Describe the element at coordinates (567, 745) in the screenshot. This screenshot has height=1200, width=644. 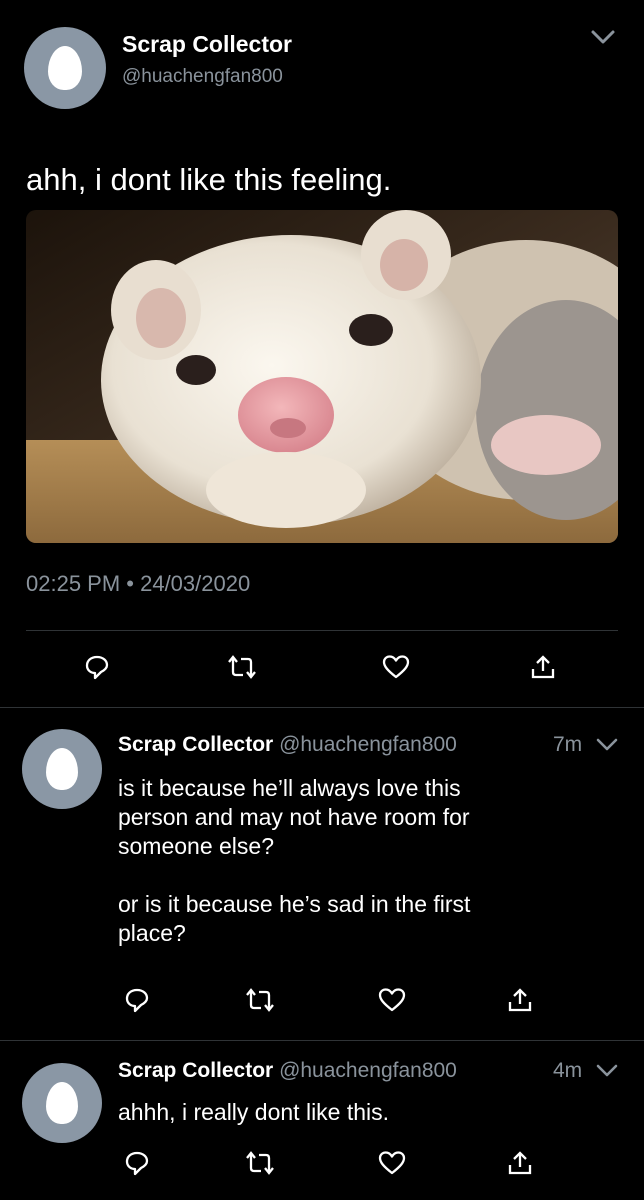
I see `reply-time: 7m` at that location.